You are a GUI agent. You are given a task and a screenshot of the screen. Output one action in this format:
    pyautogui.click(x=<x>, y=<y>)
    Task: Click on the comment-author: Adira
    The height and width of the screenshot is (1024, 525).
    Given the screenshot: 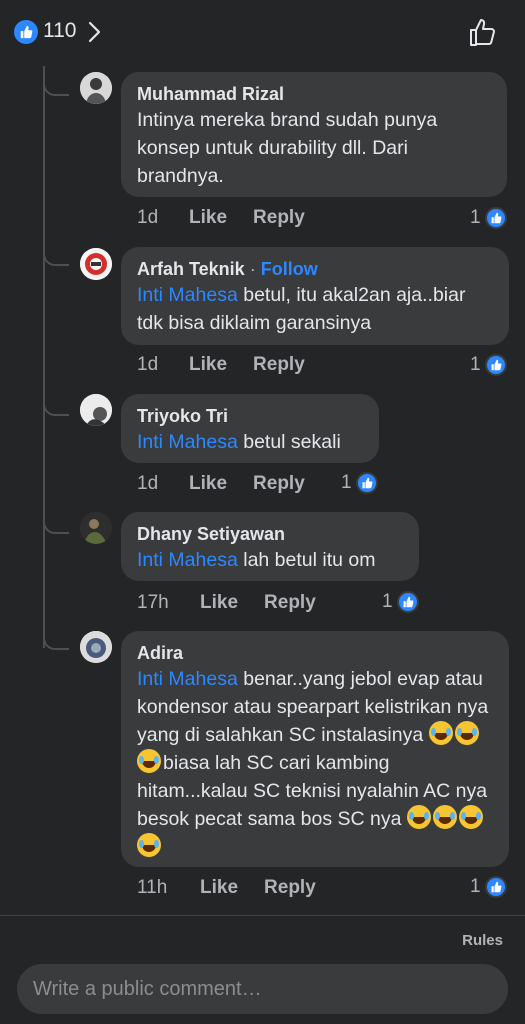 What is the action you would take?
    pyautogui.click(x=315, y=653)
    